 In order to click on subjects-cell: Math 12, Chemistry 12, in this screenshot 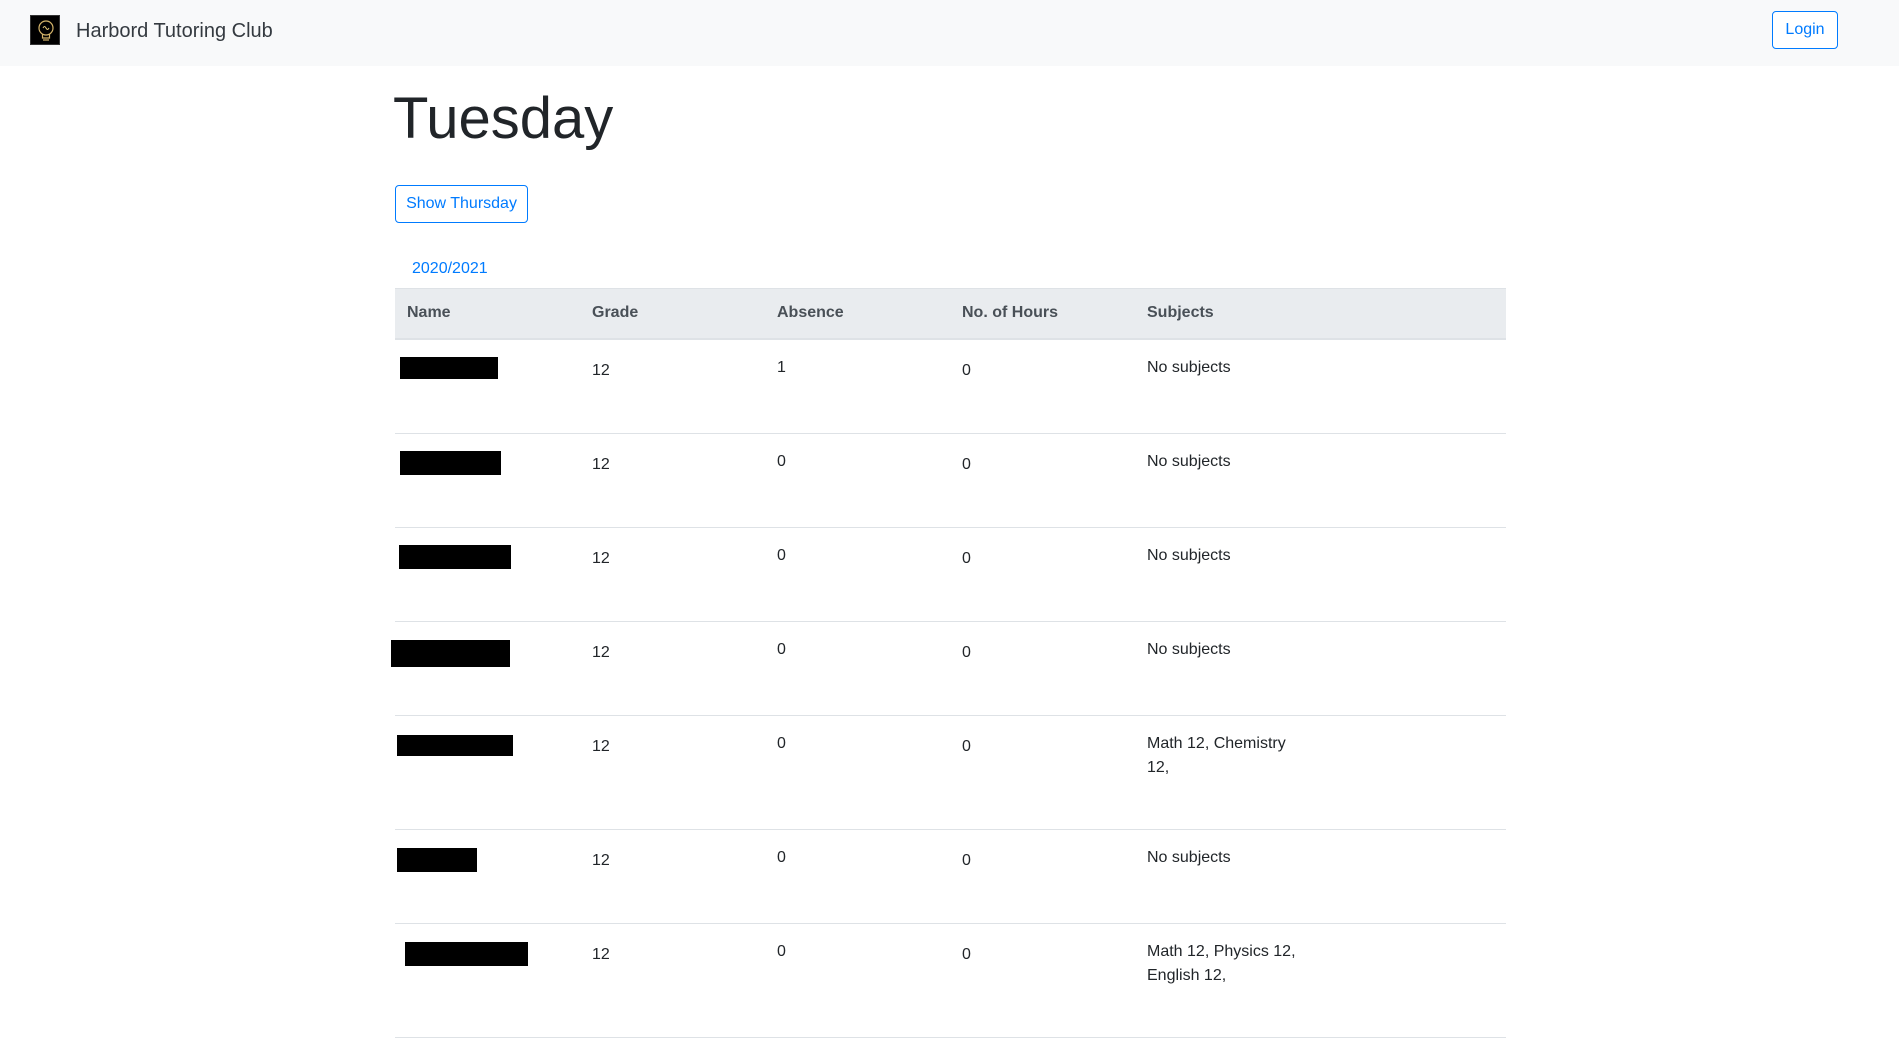, I will do `click(1320, 772)`.